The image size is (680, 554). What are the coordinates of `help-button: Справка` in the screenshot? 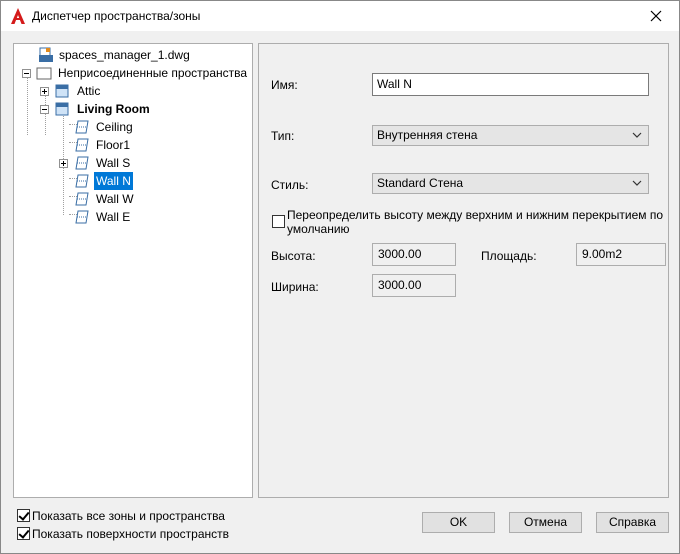 It's located at (632, 522).